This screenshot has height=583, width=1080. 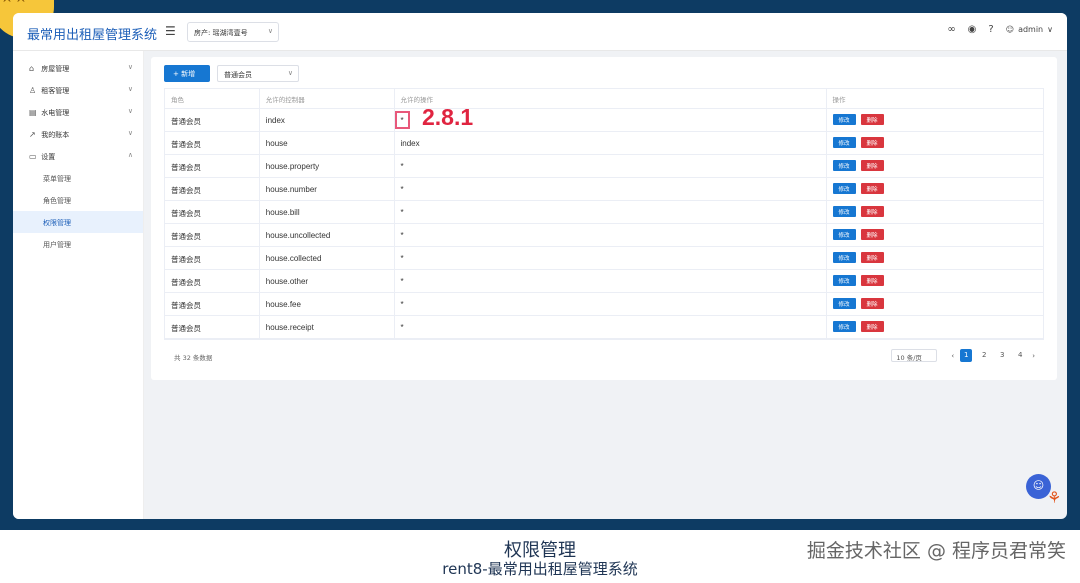 I want to click on sidebar-item-settings: ▭ 设置 ∧, so click(x=78, y=156).